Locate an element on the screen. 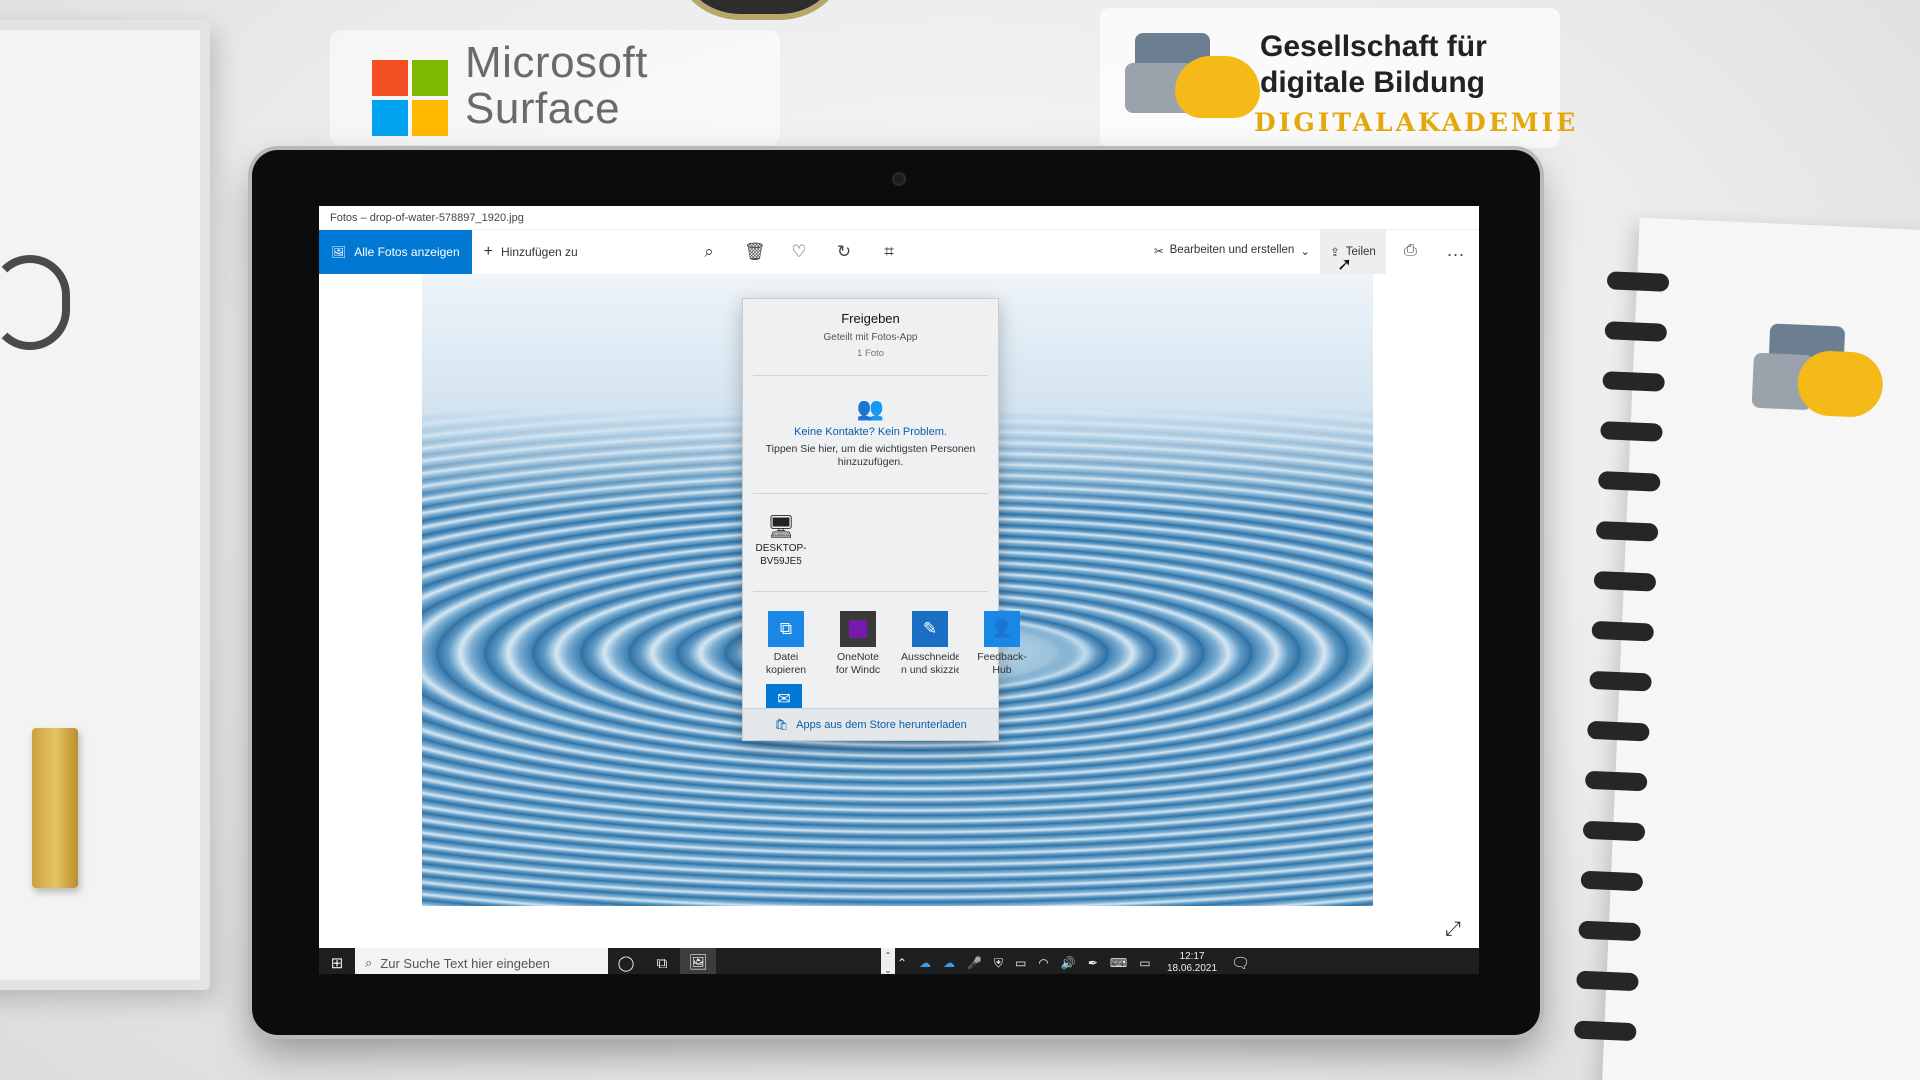  cortana-icon: ◯ is located at coordinates (626, 961).